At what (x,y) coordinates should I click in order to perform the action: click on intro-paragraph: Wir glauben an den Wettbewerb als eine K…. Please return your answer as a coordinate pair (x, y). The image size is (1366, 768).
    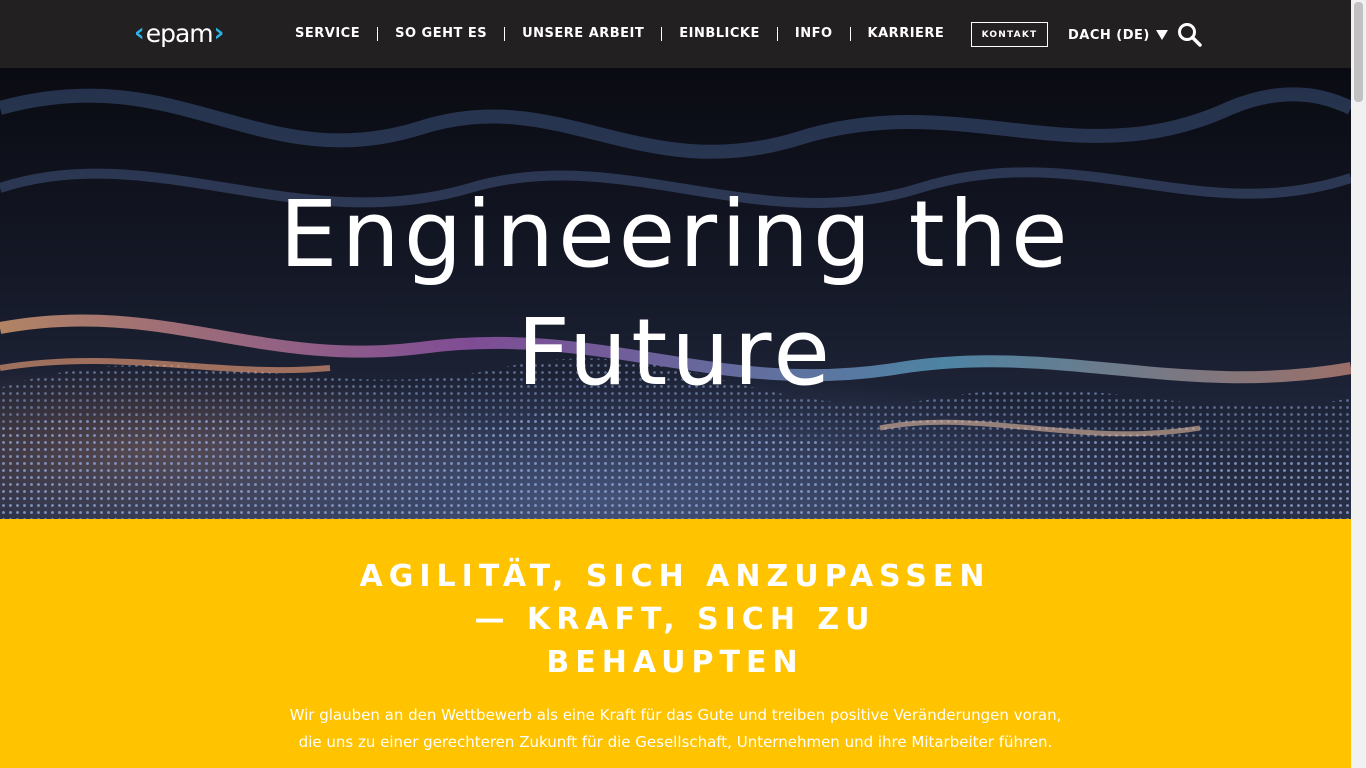
    Looking at the image, I should click on (675, 729).